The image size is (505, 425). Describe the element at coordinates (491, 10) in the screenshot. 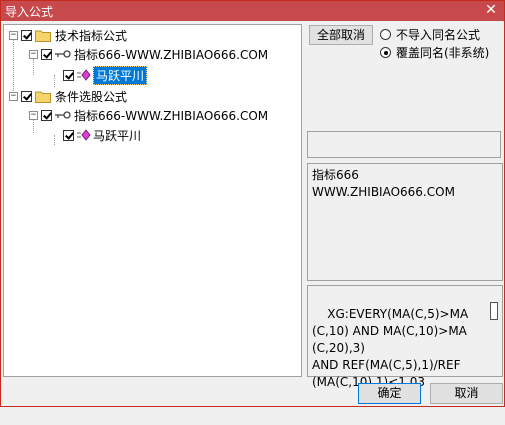

I see `close-icon: ✕` at that location.